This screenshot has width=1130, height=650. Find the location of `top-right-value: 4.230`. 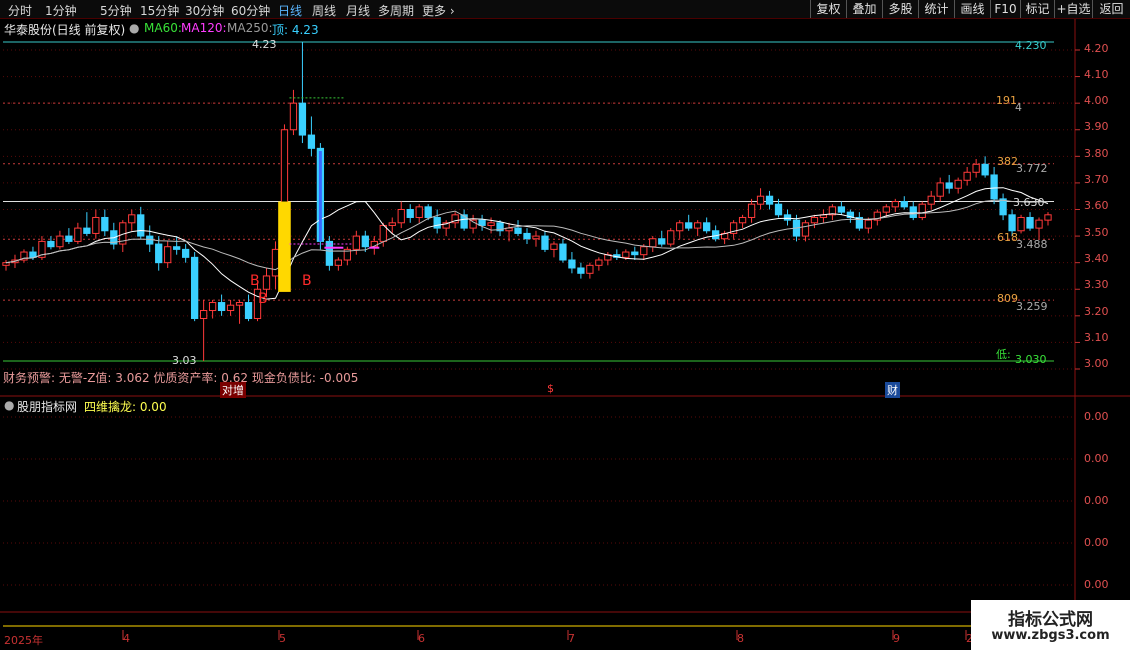

top-right-value: 4.230 is located at coordinates (1031, 45).